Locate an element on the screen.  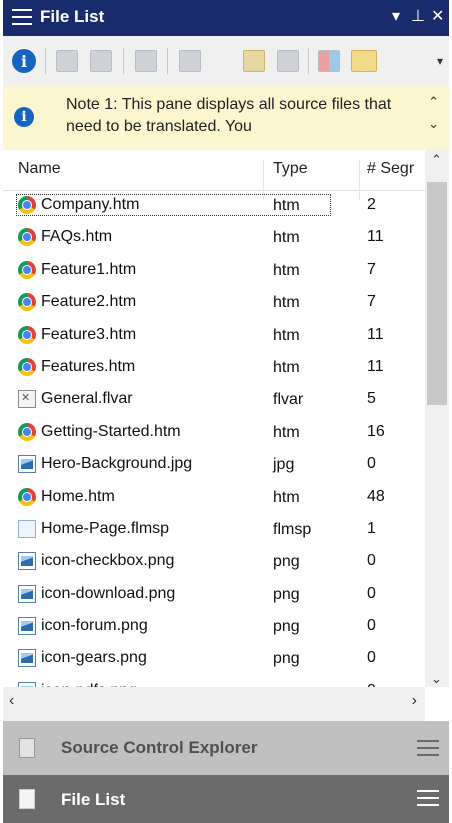
copy-icon is located at coordinates (146, 61).